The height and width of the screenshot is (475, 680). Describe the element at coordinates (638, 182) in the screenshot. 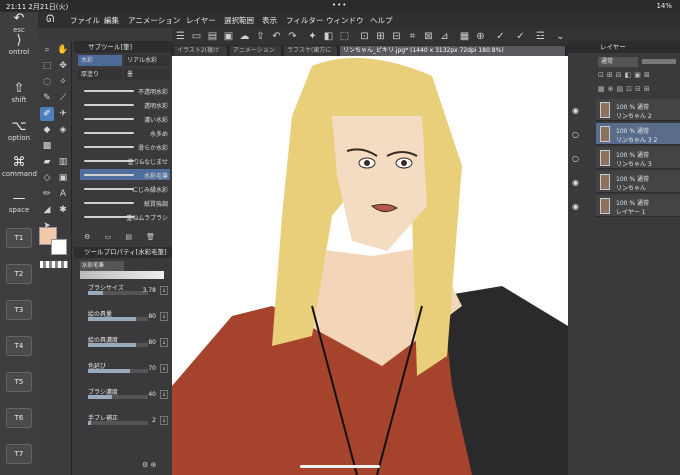

I see `layer-row: 100 % 通常 リンちゃん` at that location.